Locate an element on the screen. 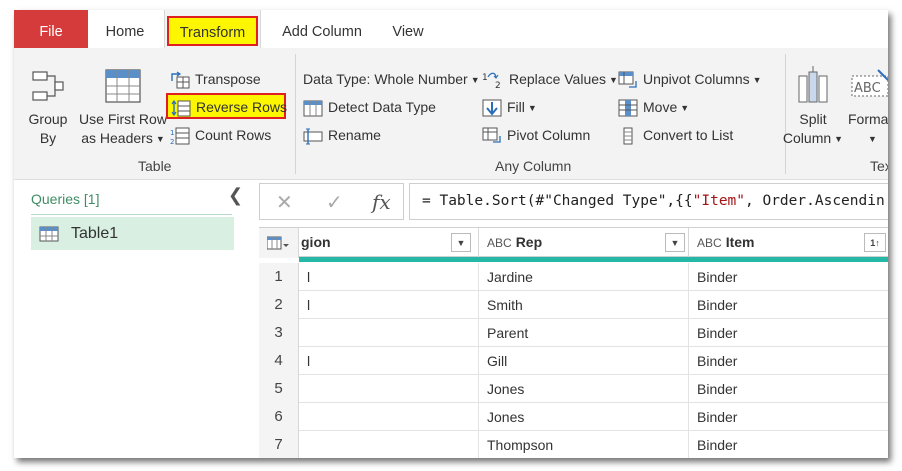 This screenshot has height=471, width=902. count-rows-button: 1 2 Count Rows is located at coordinates (220, 135).